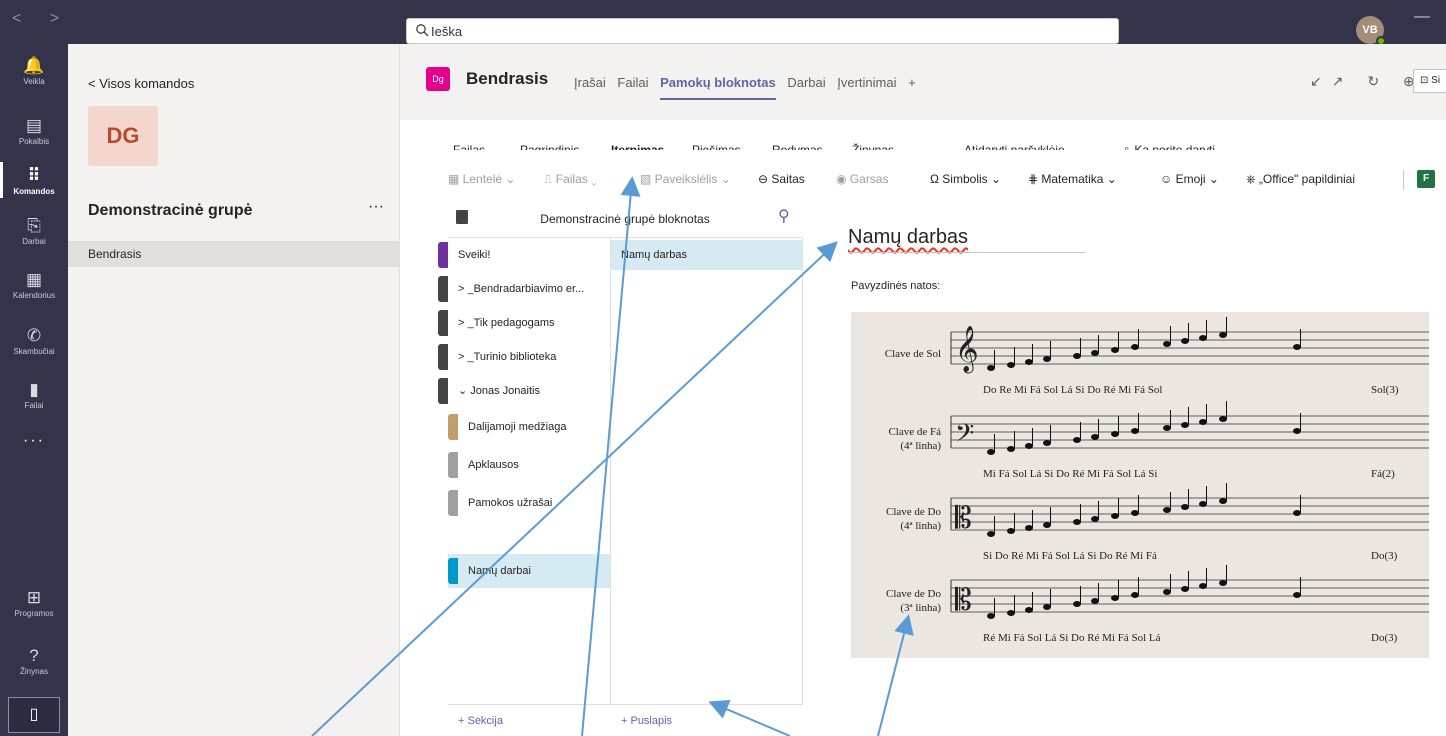 The image size is (1446, 736). What do you see at coordinates (913, 594) in the screenshot?
I see `clef-label: Clave de Do` at bounding box center [913, 594].